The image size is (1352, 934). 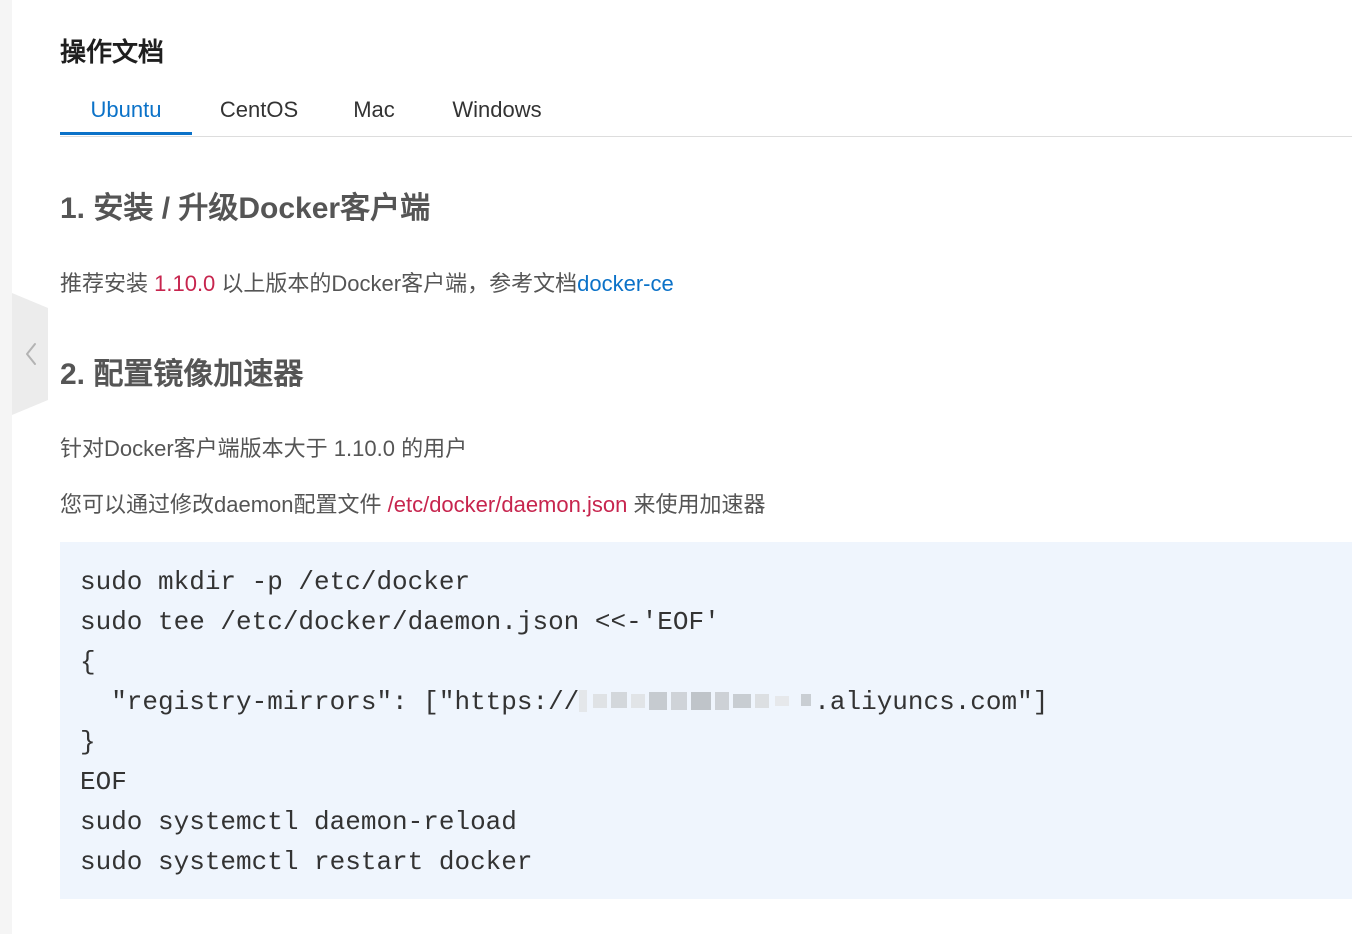 What do you see at coordinates (298, 822) in the screenshot?
I see `code-line: sudo systemctl daemon-reload` at bounding box center [298, 822].